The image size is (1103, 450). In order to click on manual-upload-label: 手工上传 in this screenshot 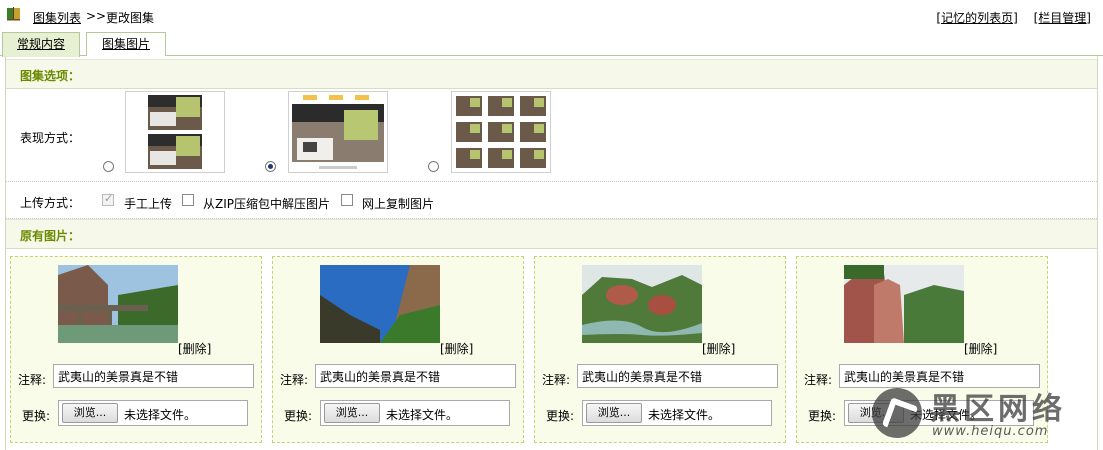, I will do `click(148, 204)`.